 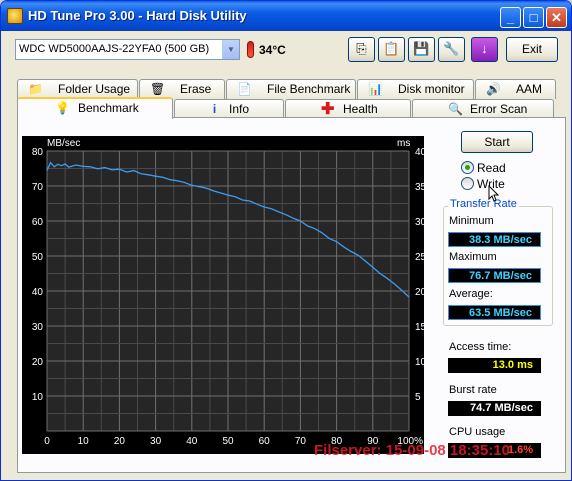 What do you see at coordinates (214, 109) in the screenshot?
I see `info-icon: i` at bounding box center [214, 109].